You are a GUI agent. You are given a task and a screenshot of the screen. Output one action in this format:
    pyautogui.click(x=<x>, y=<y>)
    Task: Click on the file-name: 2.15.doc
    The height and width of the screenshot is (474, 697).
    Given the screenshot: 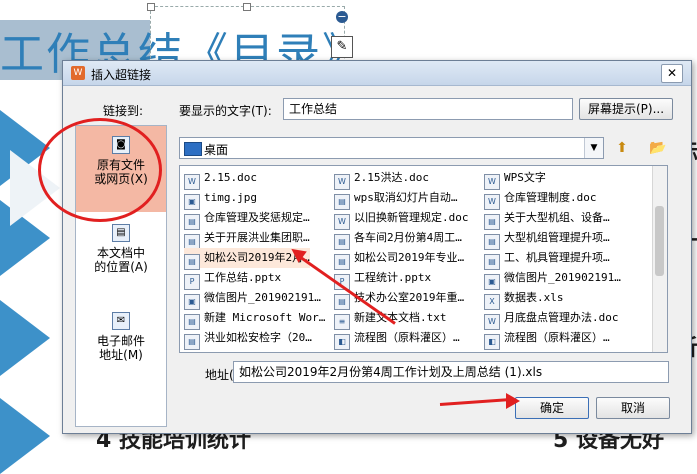 What is the action you would take?
    pyautogui.click(x=230, y=177)
    